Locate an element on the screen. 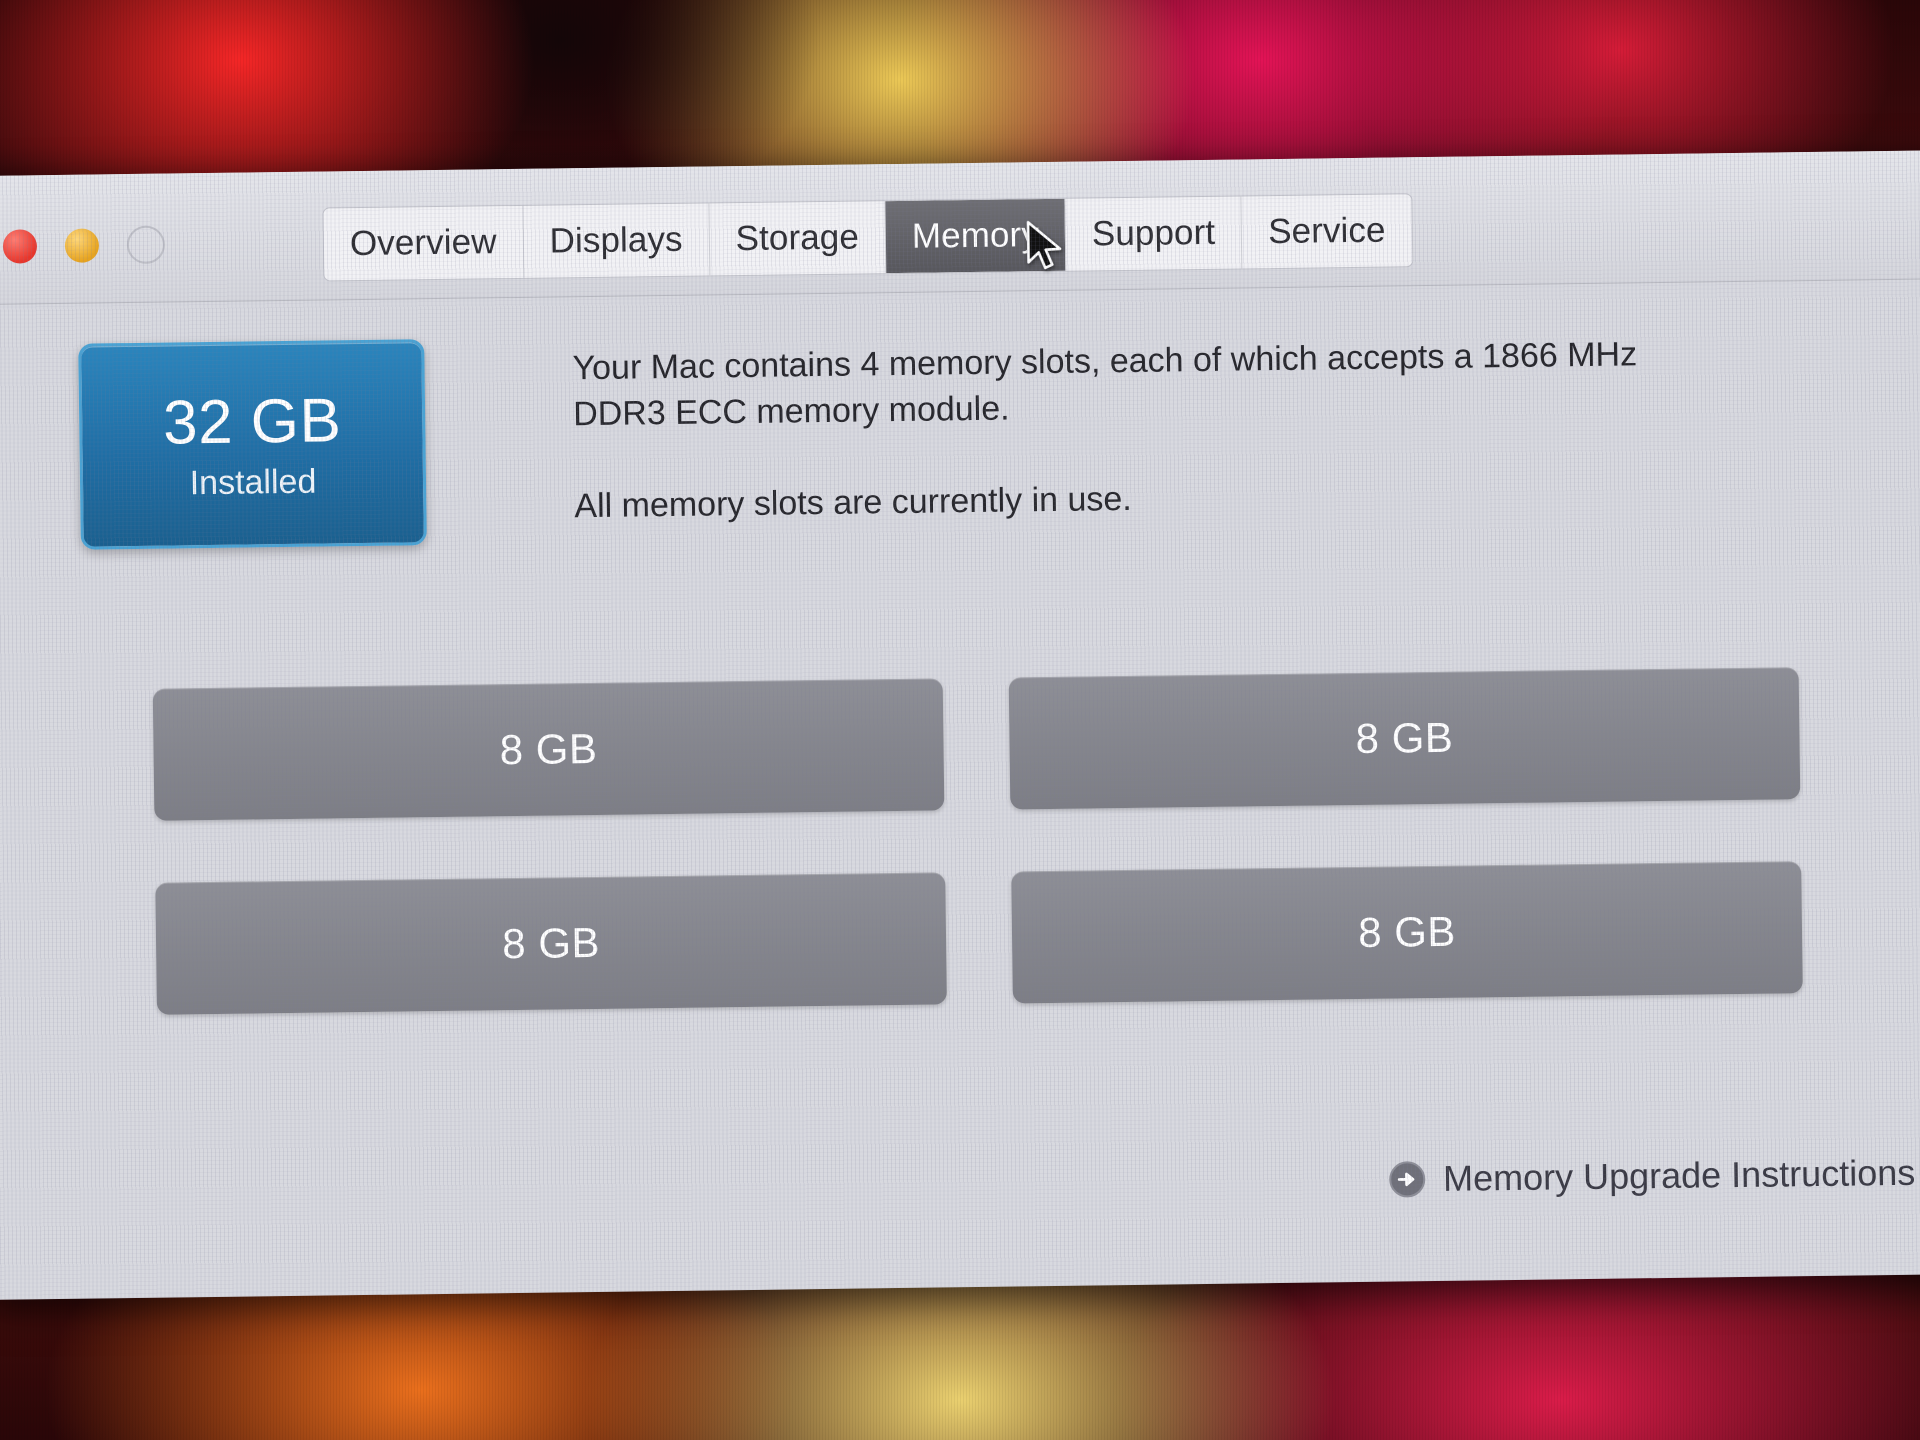 This screenshot has height=1440, width=1920. installed-memory-state: Installed is located at coordinates (253, 482).